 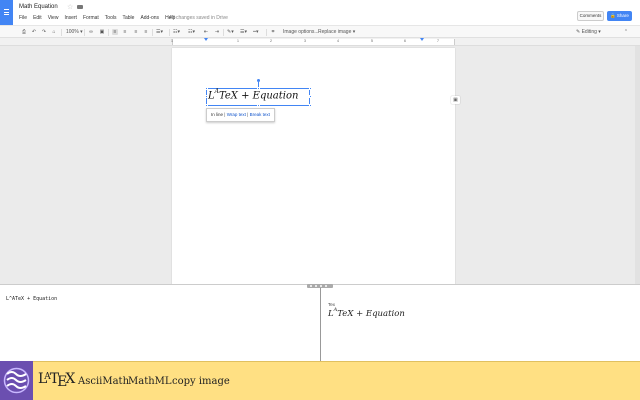 What do you see at coordinates (338, 41) in the screenshot?
I see `ruler-label: 4` at bounding box center [338, 41].